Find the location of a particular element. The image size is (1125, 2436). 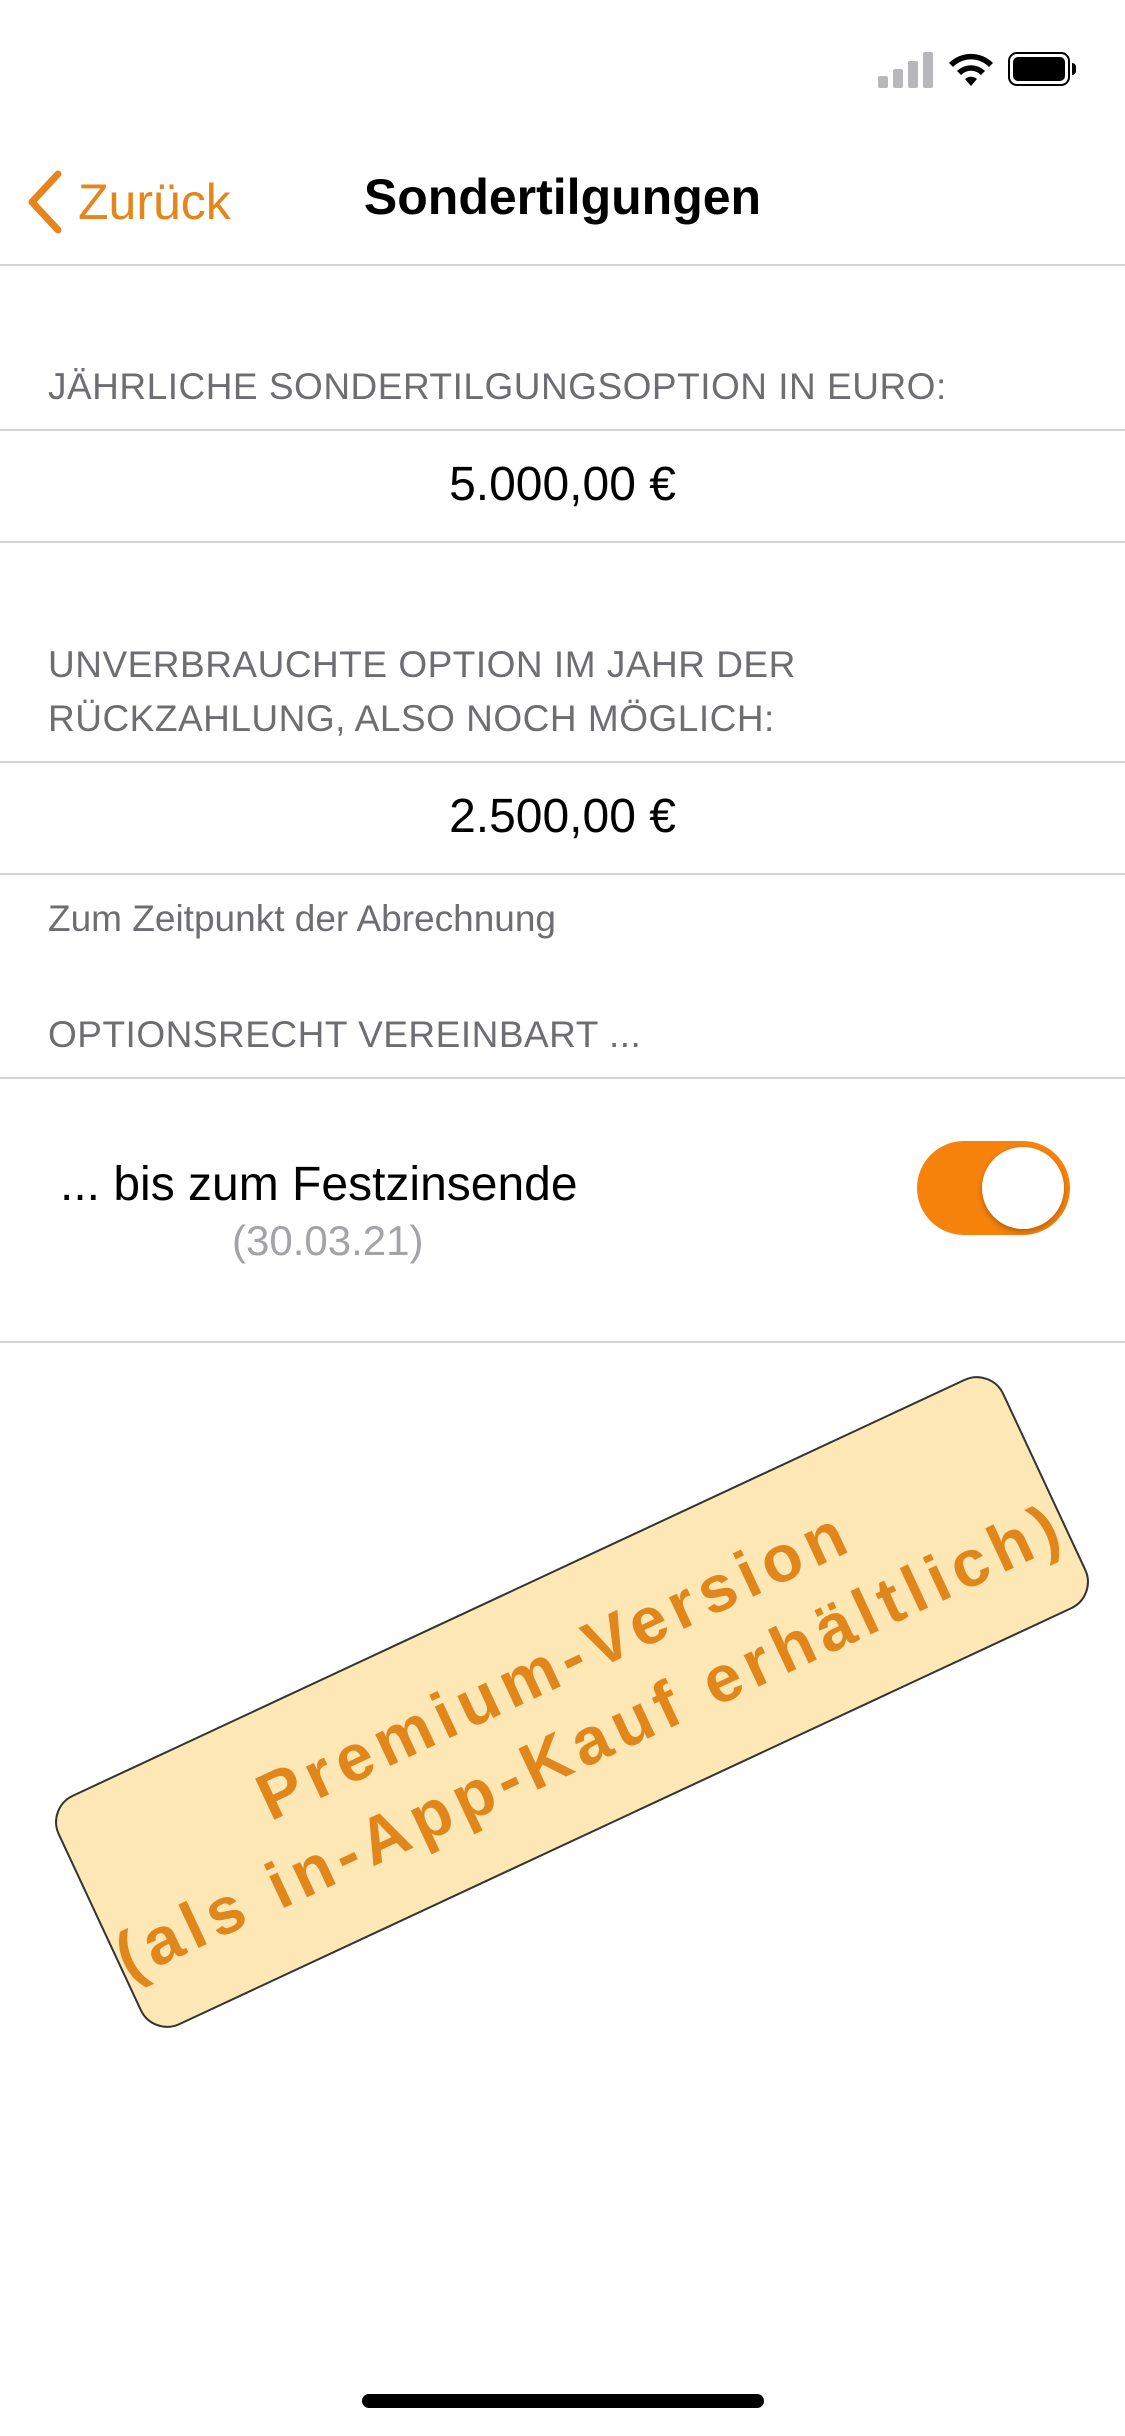

home-indicator is located at coordinates (563, 2401).